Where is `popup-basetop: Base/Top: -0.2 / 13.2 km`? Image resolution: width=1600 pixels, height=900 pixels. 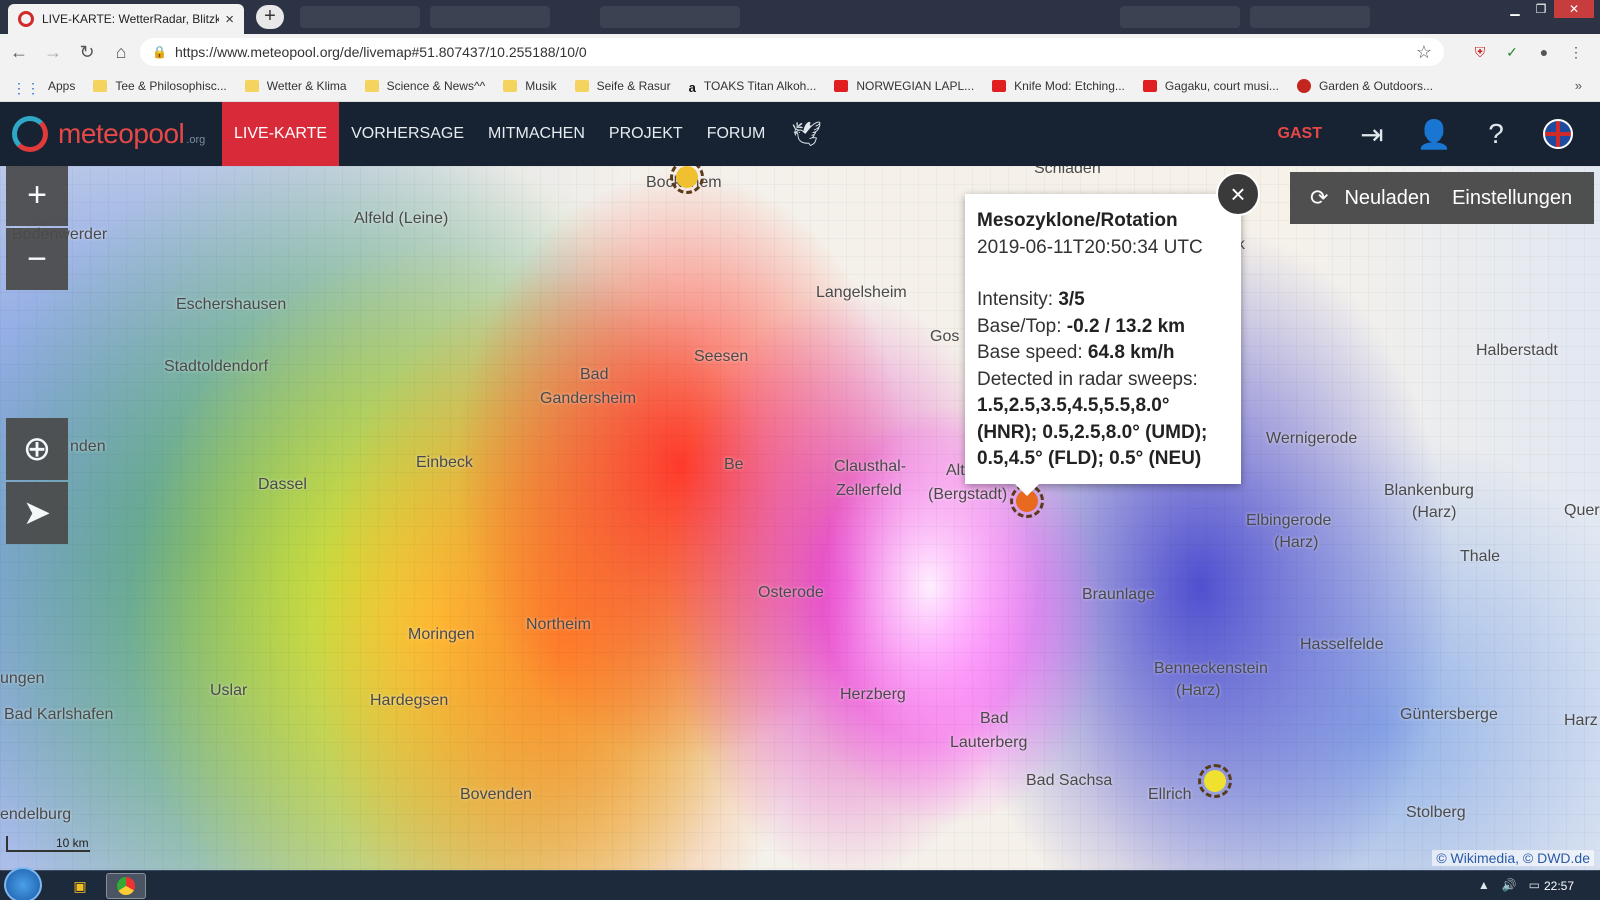
popup-basetop: Base/Top: -0.2 / 13.2 km is located at coordinates (1081, 326).